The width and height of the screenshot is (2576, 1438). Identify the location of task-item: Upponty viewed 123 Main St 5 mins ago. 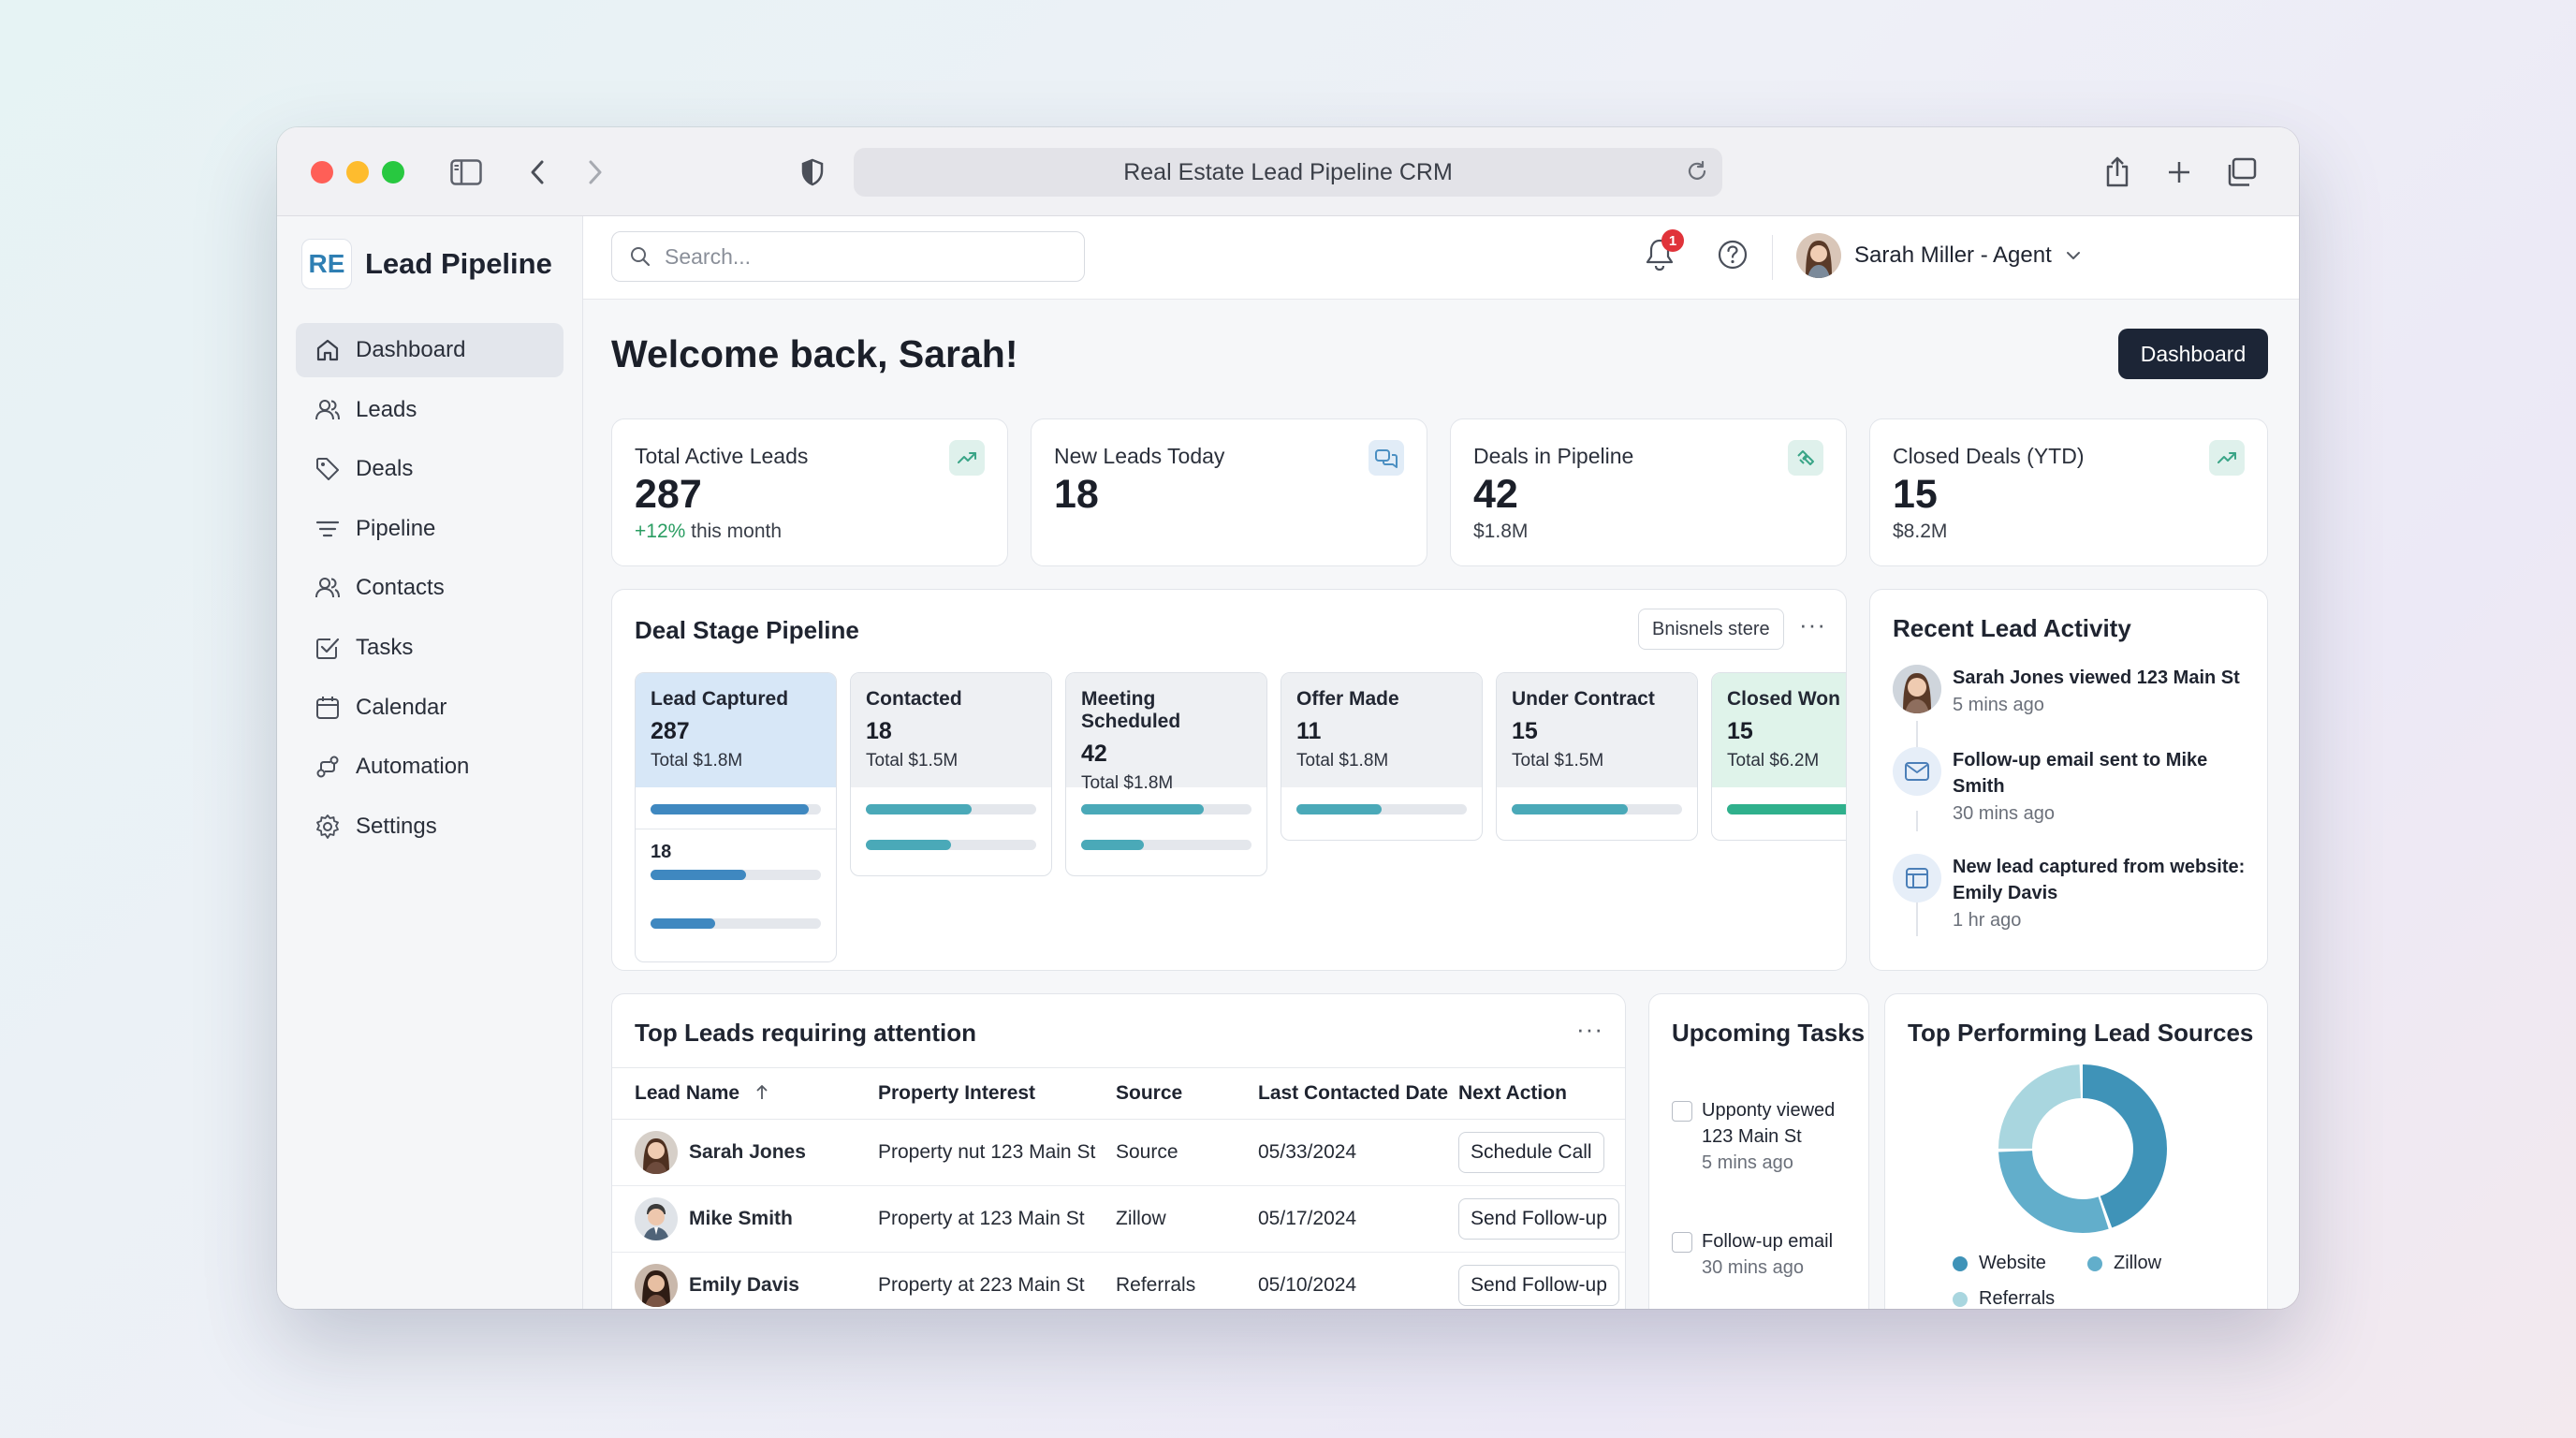
(1761, 1158).